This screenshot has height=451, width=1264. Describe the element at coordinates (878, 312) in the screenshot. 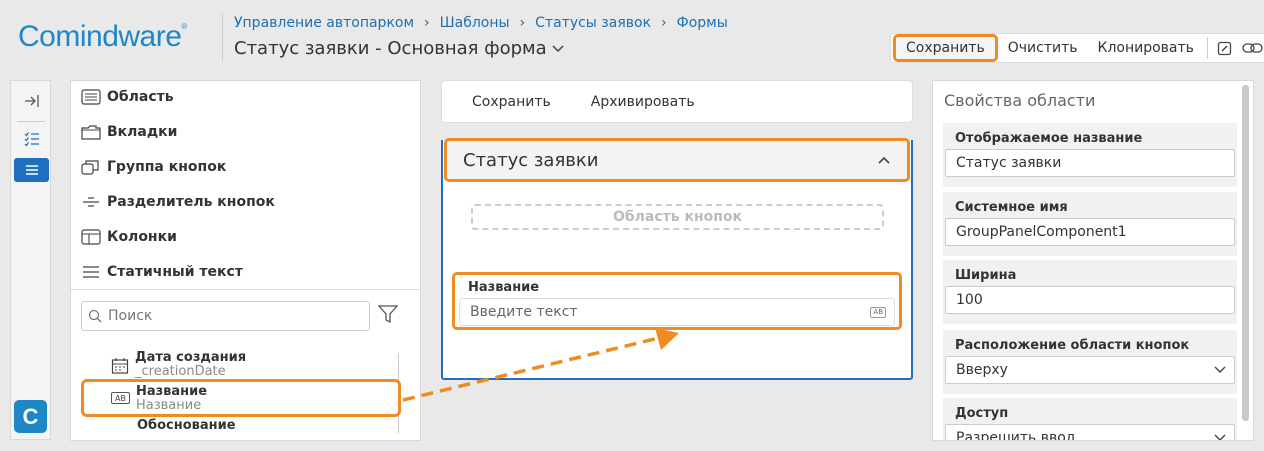

I see `text-type-icon: AB` at that location.